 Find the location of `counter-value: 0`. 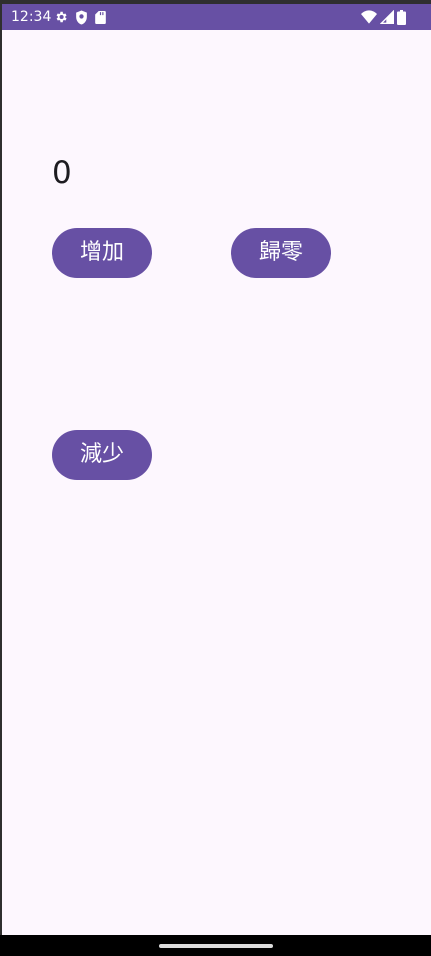

counter-value: 0 is located at coordinates (62, 173).